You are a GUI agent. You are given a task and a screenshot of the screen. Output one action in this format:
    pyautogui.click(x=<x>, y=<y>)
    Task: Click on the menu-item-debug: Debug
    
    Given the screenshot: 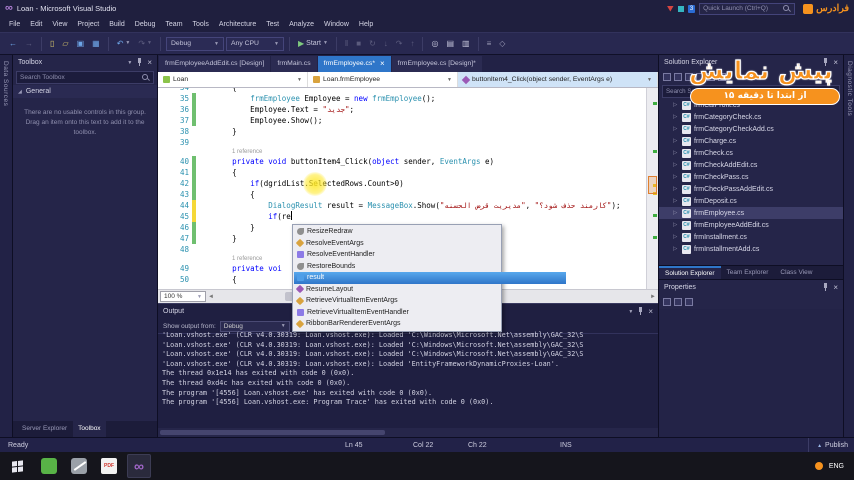 What is the action you would take?
    pyautogui.click(x=145, y=24)
    